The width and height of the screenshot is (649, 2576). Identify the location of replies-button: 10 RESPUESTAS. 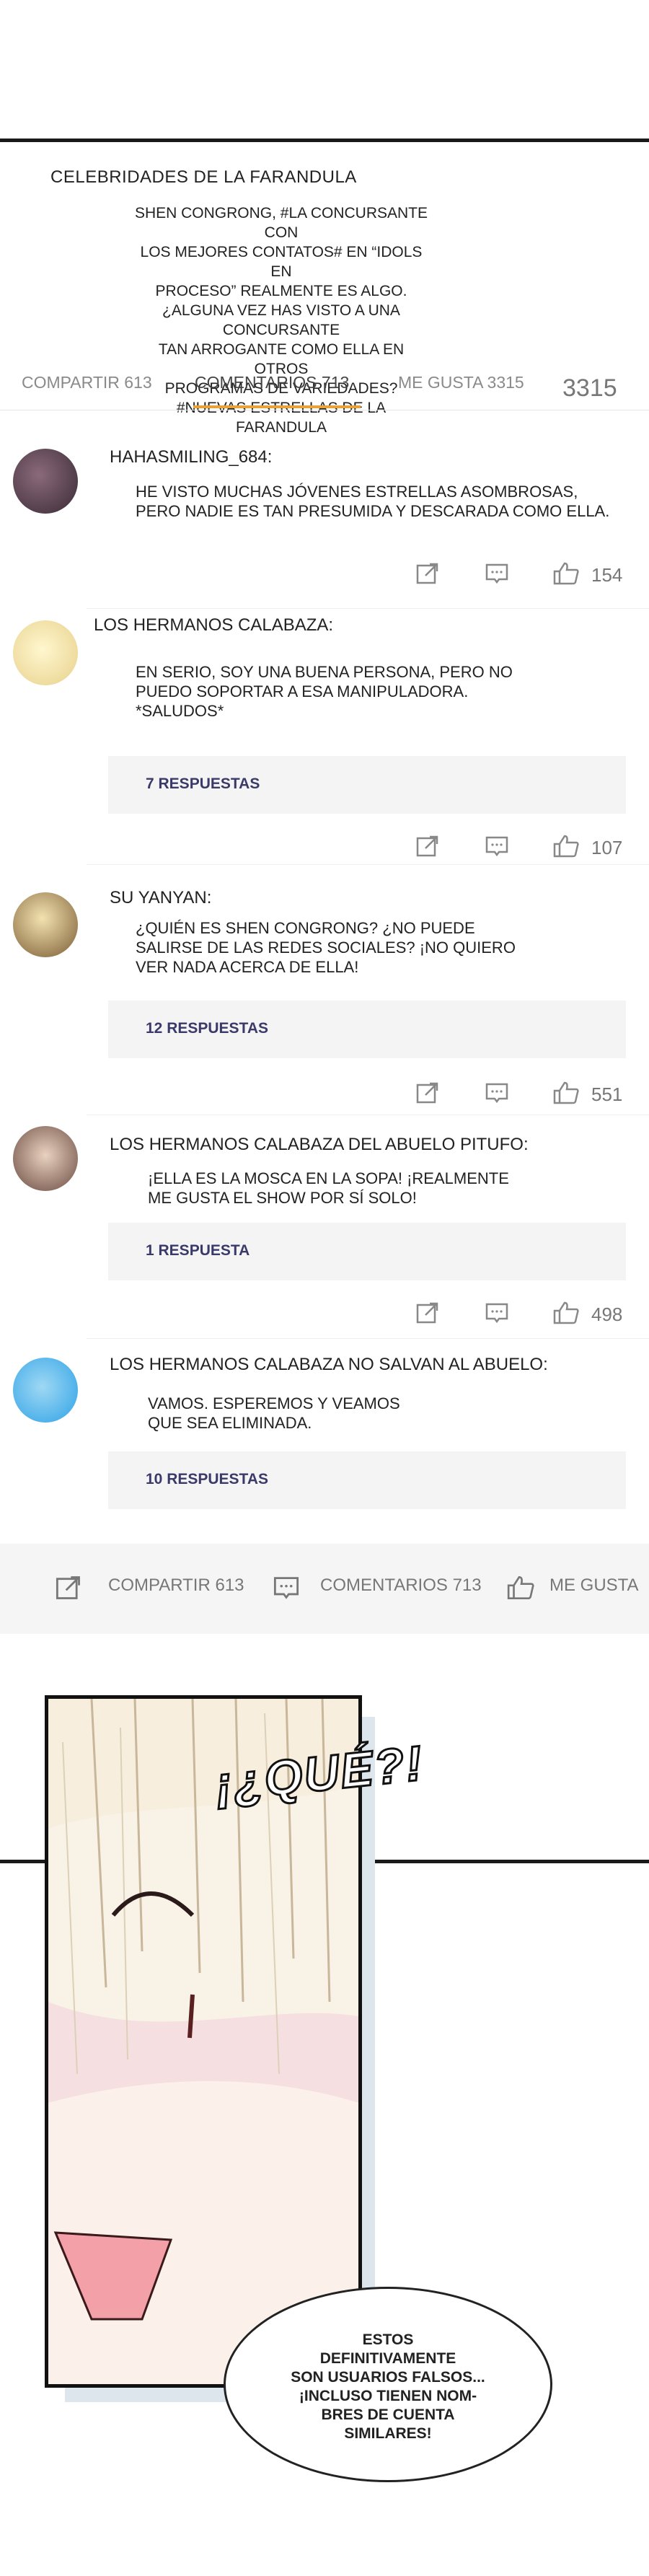
(367, 1480).